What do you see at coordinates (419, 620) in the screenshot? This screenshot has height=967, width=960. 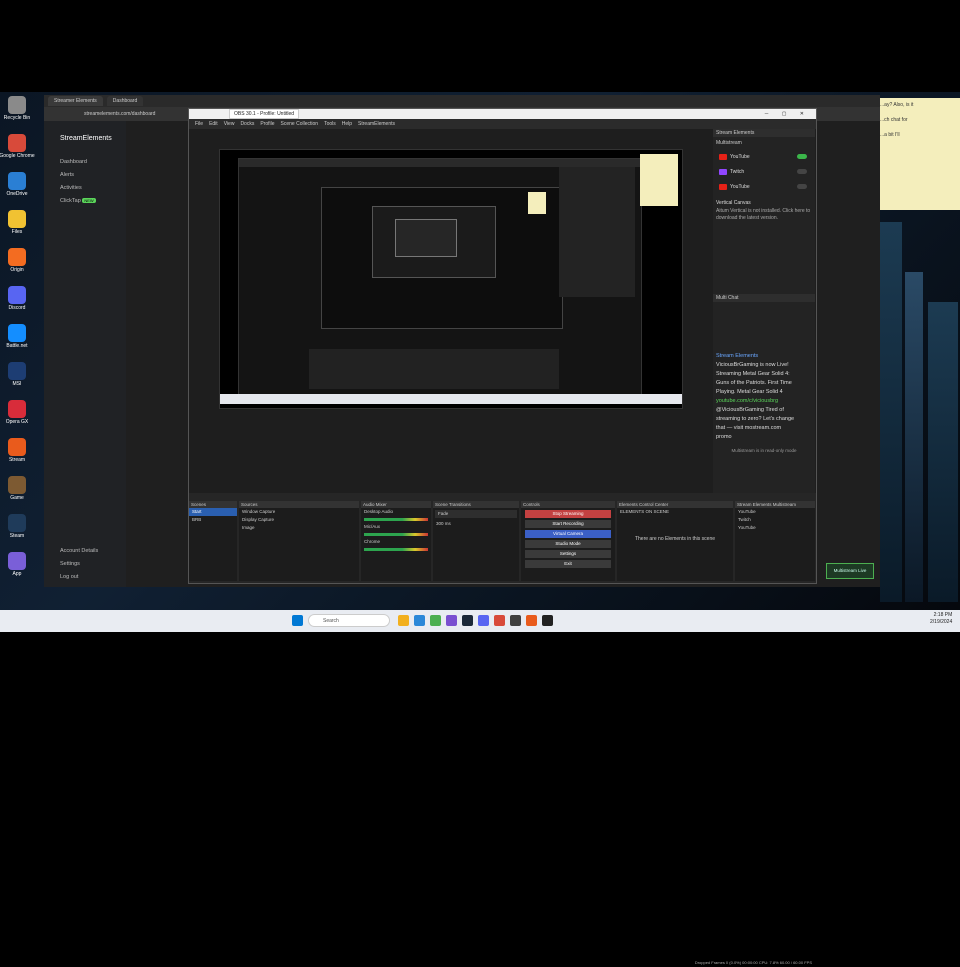 I see `edge-icon` at bounding box center [419, 620].